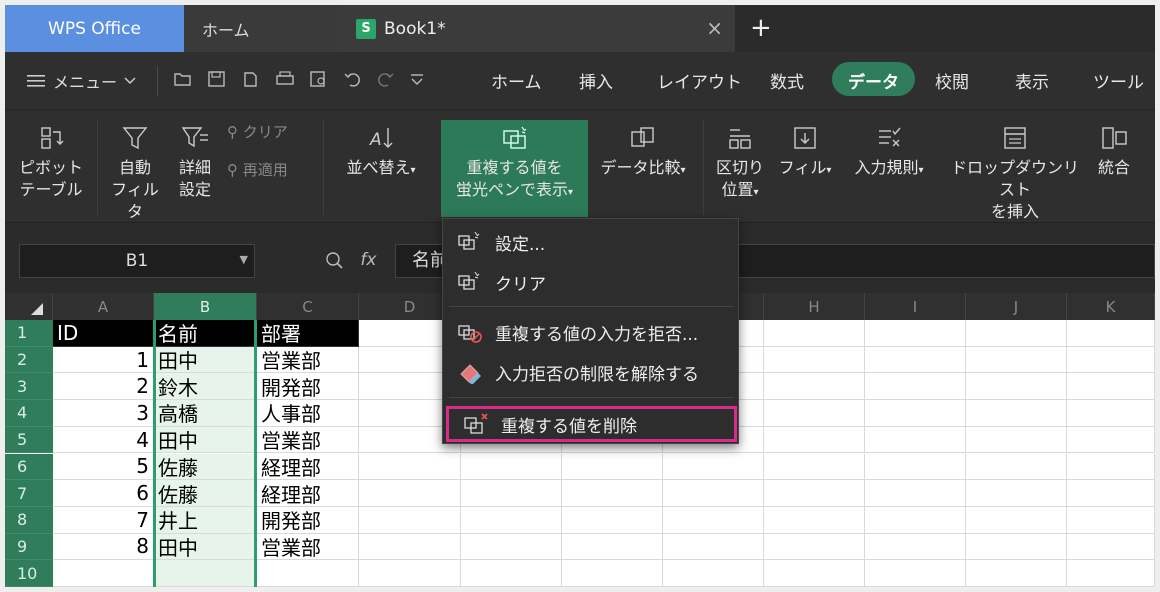 Image resolution: width=1160 pixels, height=592 pixels. I want to click on row-header: 10, so click(29, 573).